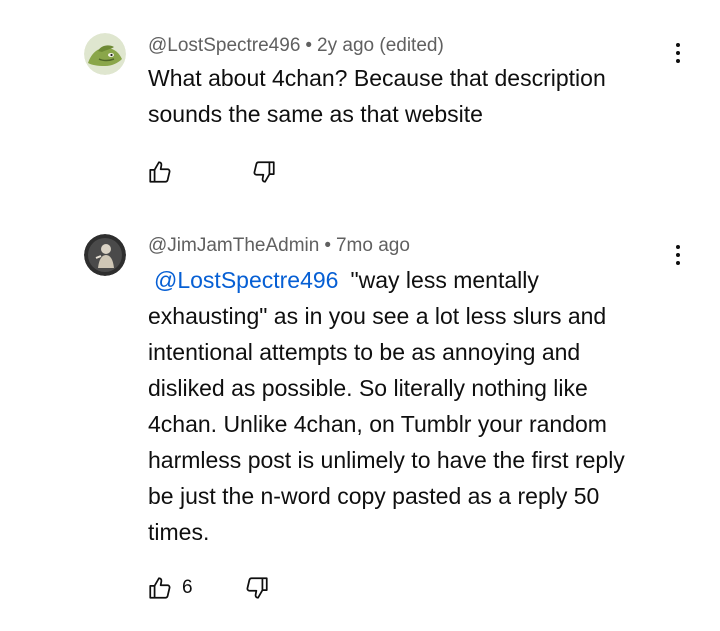 Image resolution: width=720 pixels, height=631 pixels. Describe the element at coordinates (208, 588) in the screenshot. I see `comment-actions: 6` at that location.